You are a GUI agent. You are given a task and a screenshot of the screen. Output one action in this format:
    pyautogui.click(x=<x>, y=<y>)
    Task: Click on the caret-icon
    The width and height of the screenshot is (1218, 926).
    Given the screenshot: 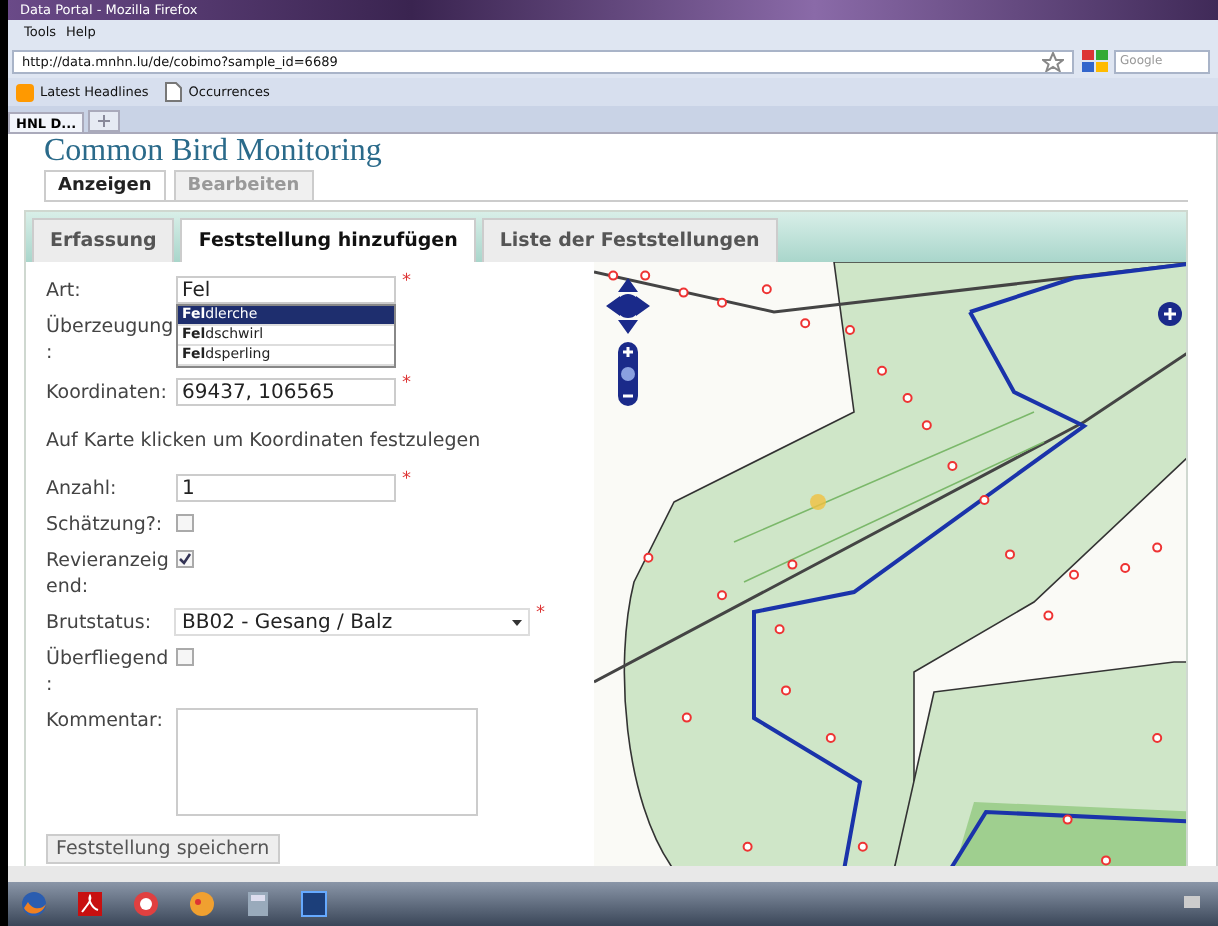 What is the action you would take?
    pyautogui.click(x=517, y=622)
    